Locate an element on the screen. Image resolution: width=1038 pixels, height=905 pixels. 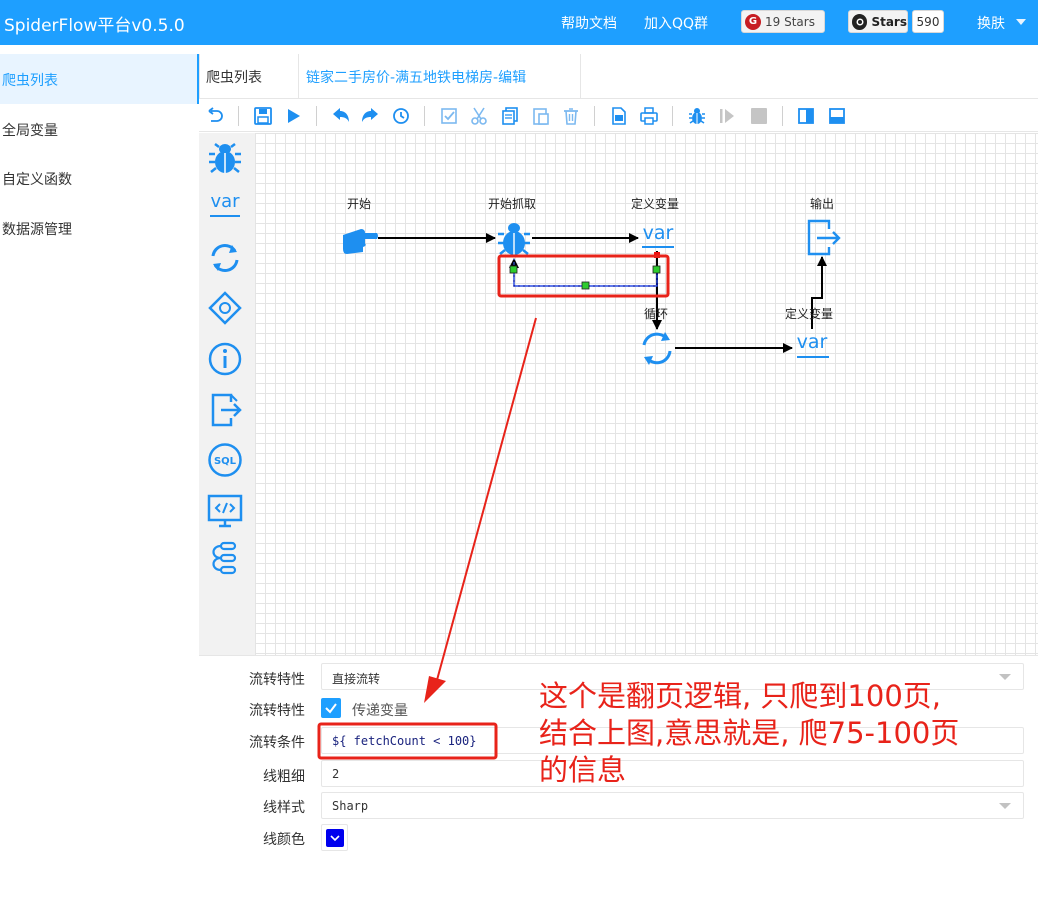
run-icon is located at coordinates (293, 116).